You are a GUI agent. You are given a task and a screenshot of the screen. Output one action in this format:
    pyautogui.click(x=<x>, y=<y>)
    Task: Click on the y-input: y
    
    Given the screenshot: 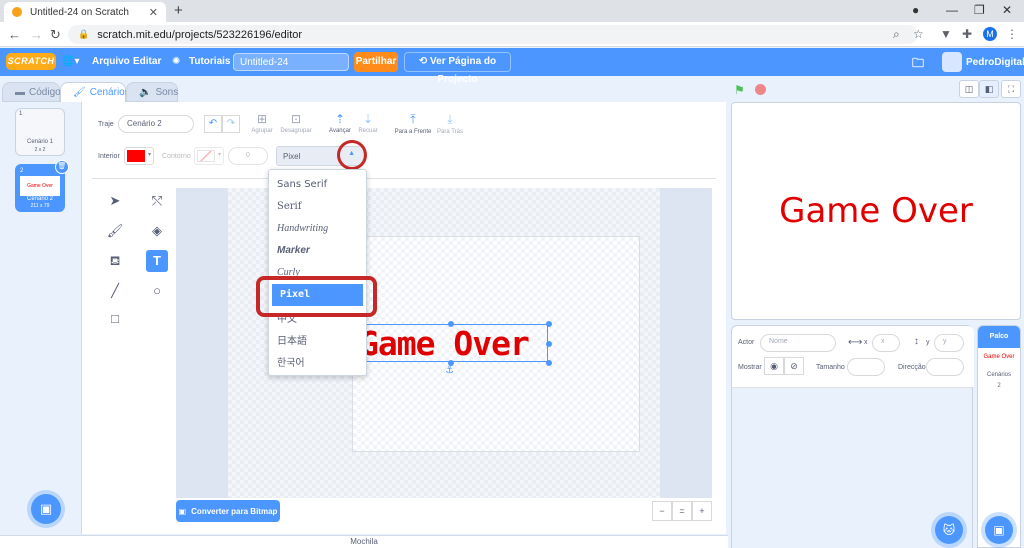 What is the action you would take?
    pyautogui.click(x=949, y=343)
    